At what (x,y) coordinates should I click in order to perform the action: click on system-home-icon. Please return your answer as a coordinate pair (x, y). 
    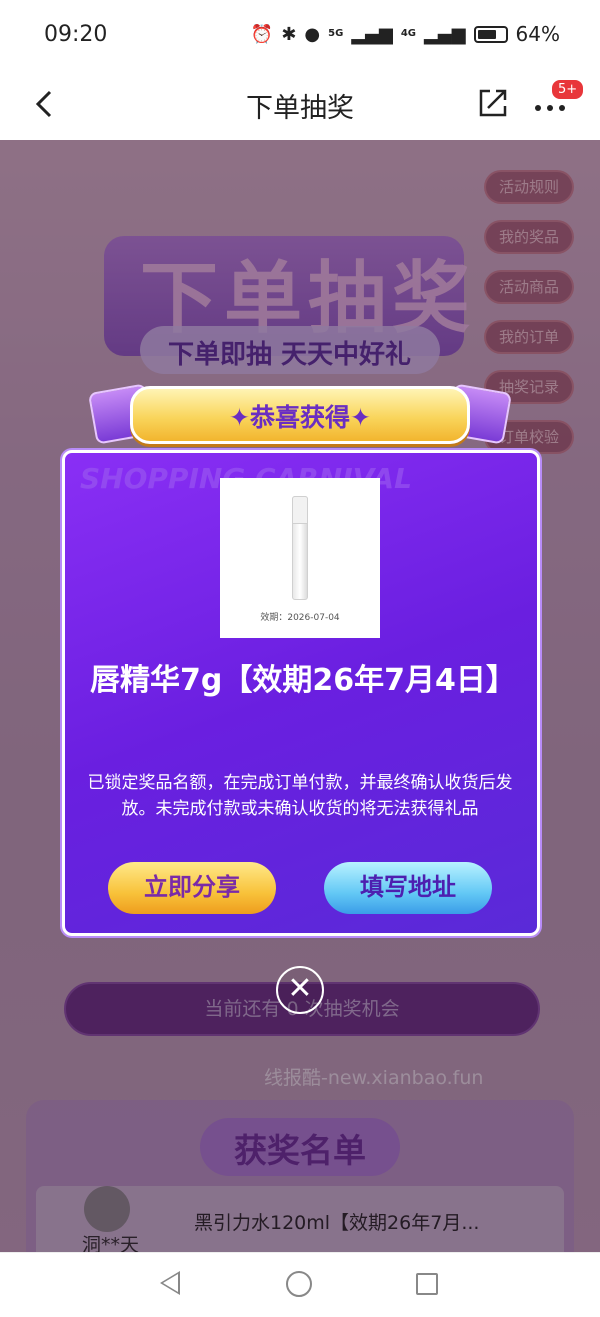
    Looking at the image, I should click on (299, 1284).